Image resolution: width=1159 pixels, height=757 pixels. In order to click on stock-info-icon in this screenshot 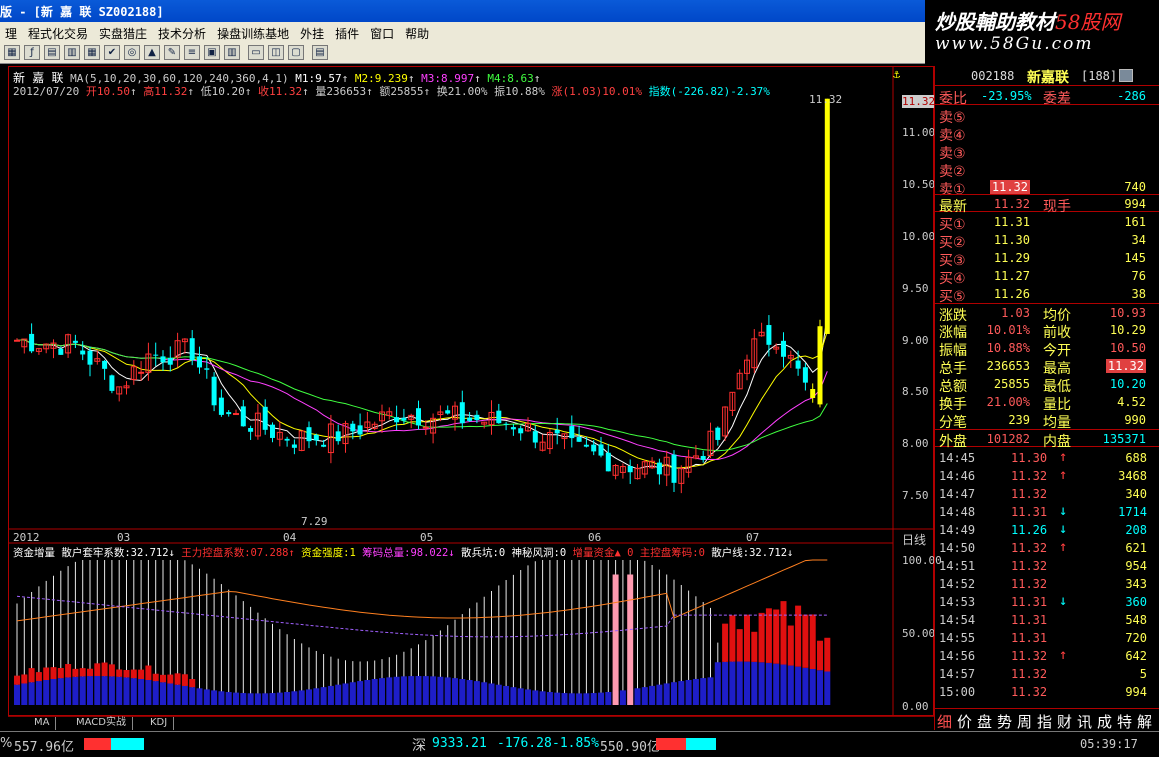, I will do `click(1126, 75)`.